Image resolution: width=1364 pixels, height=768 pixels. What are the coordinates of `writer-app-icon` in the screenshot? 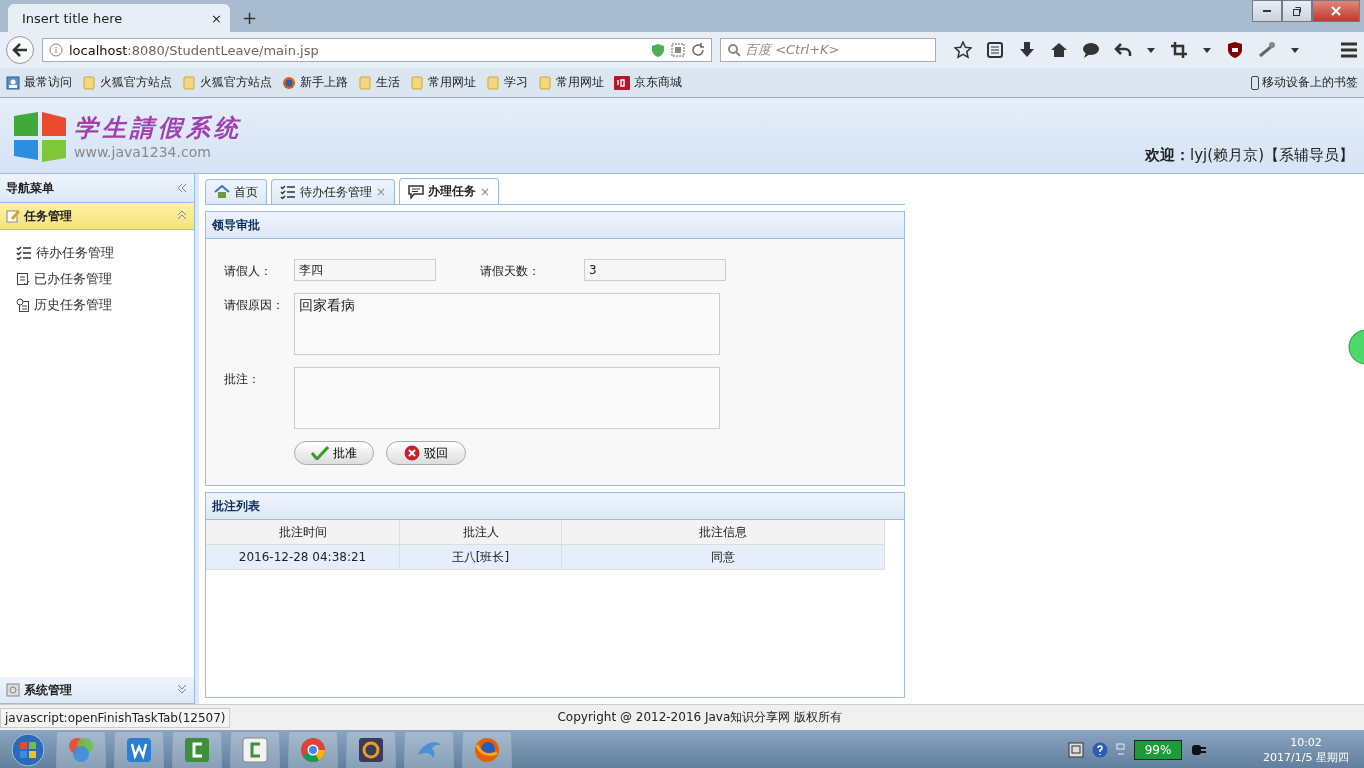 It's located at (139, 750).